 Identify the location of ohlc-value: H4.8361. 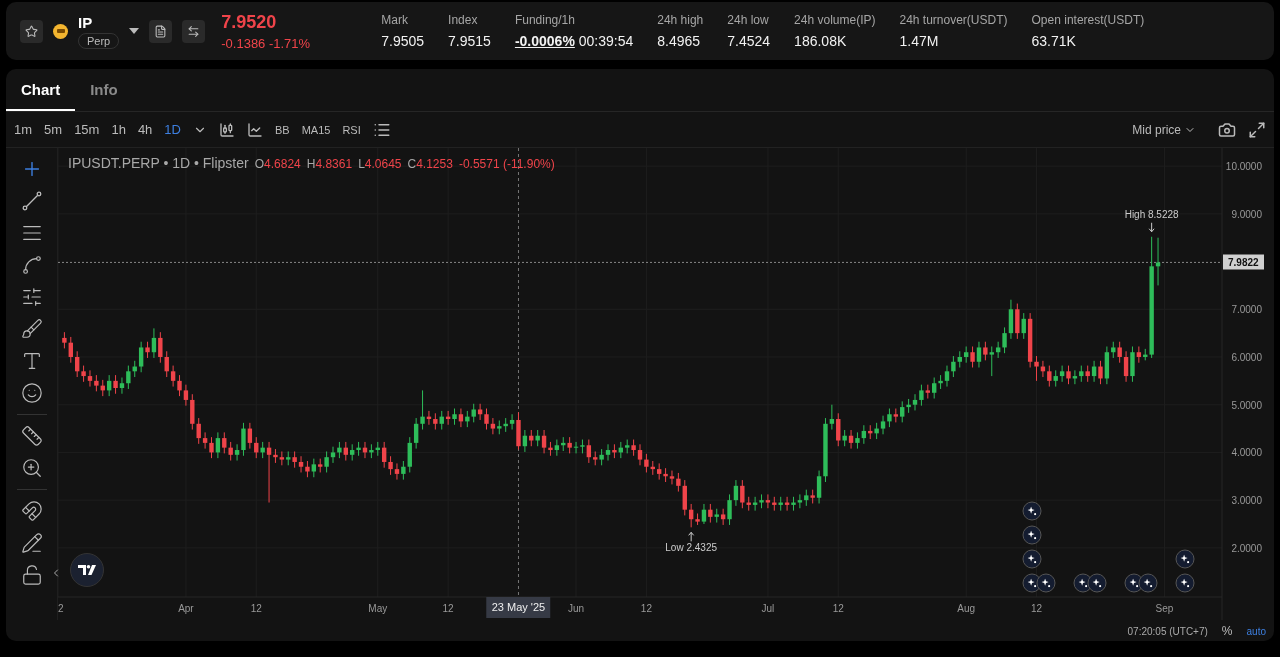
(329, 164).